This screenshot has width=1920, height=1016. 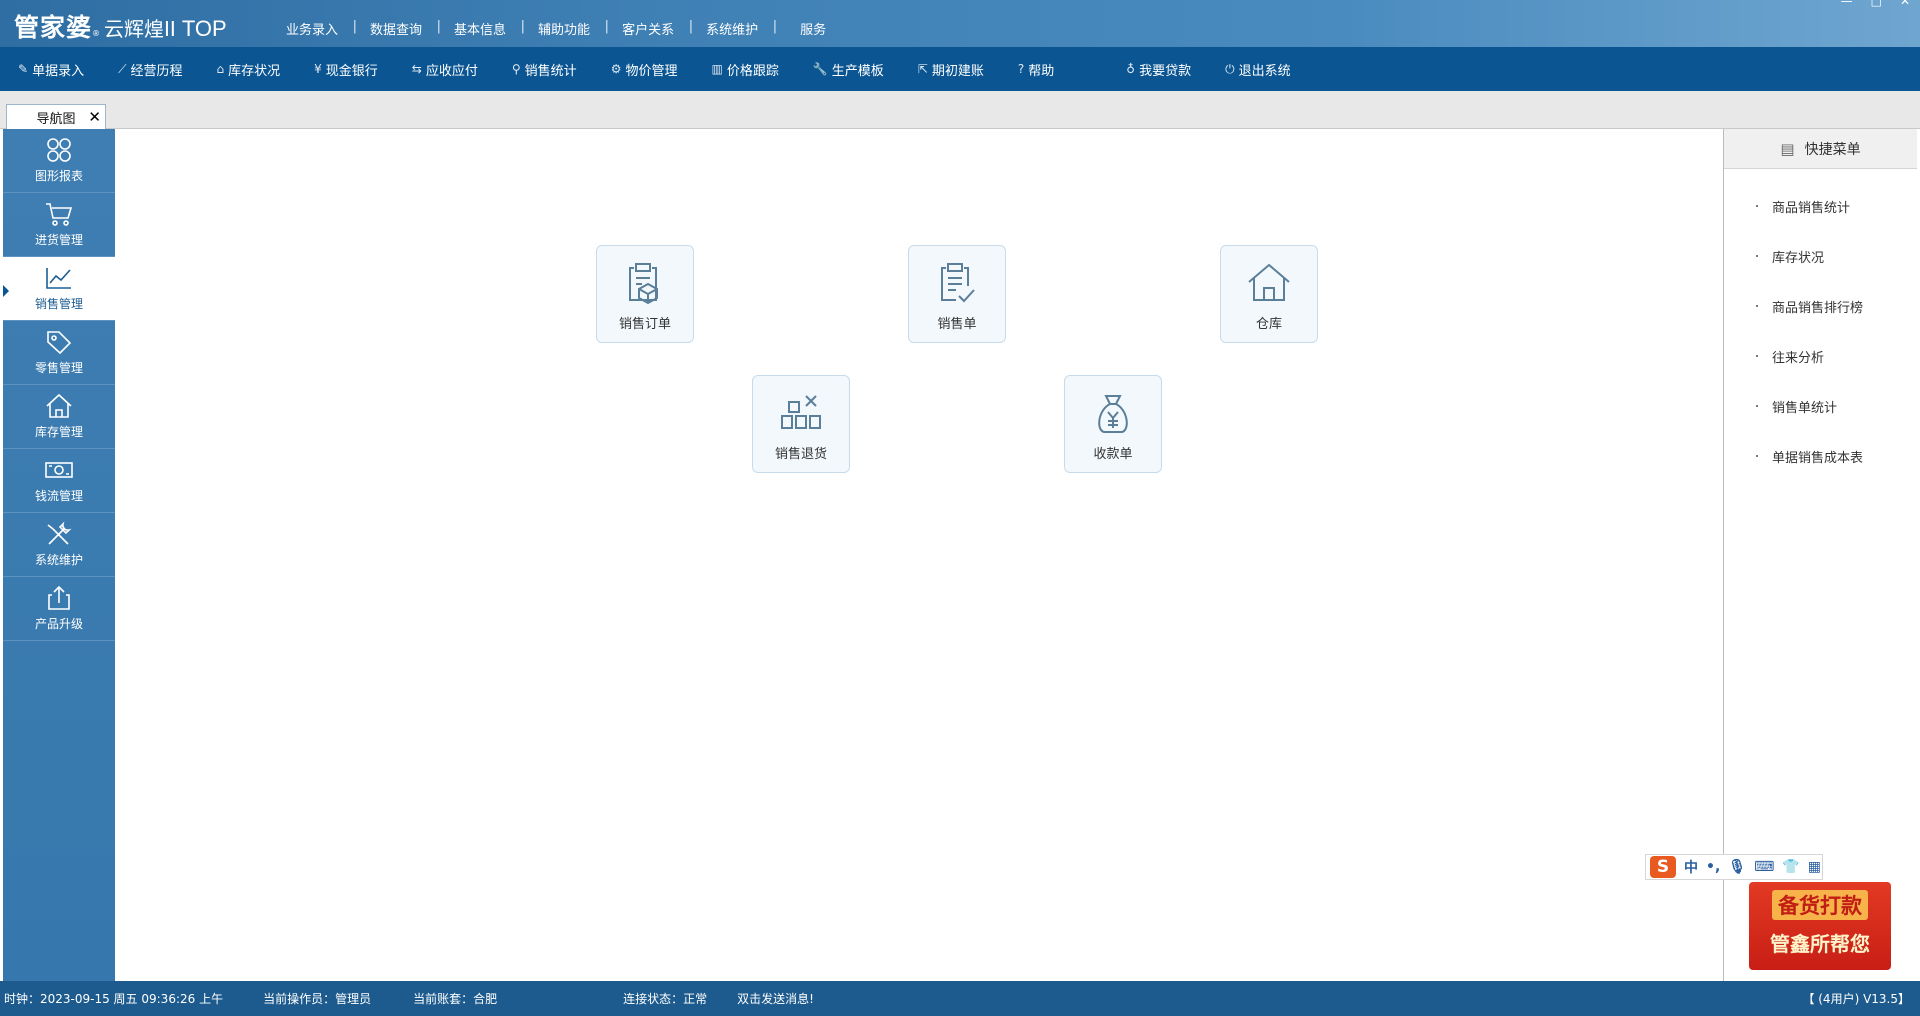 What do you see at coordinates (220, 69) in the screenshot?
I see `home-icon: ⌂` at bounding box center [220, 69].